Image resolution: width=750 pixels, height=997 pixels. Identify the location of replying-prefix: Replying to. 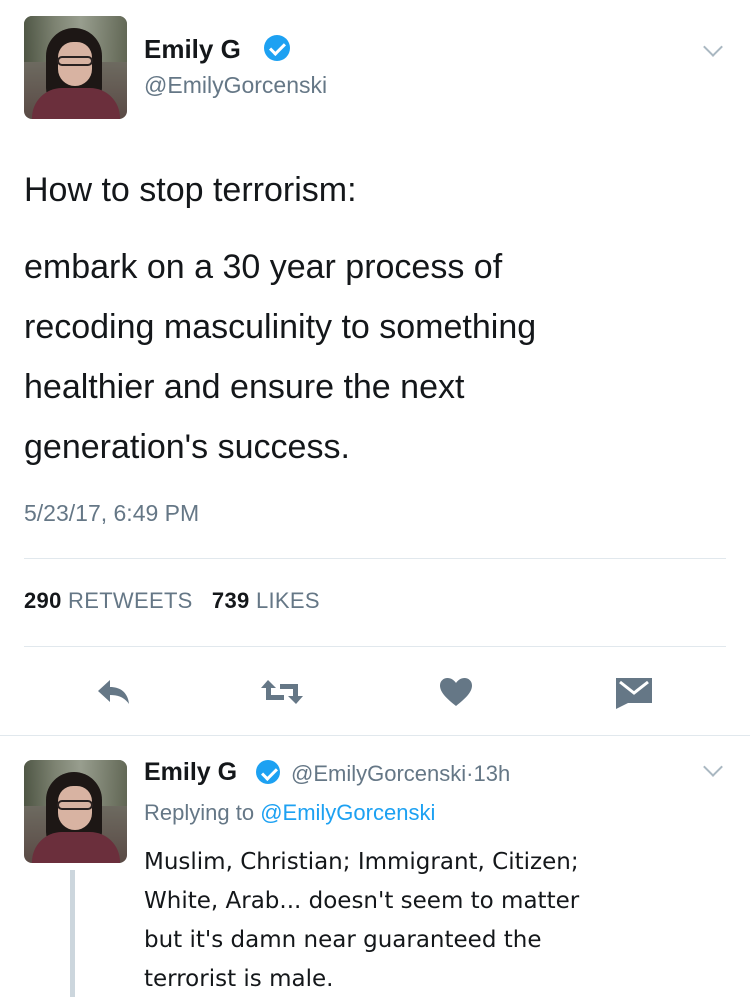
(199, 812).